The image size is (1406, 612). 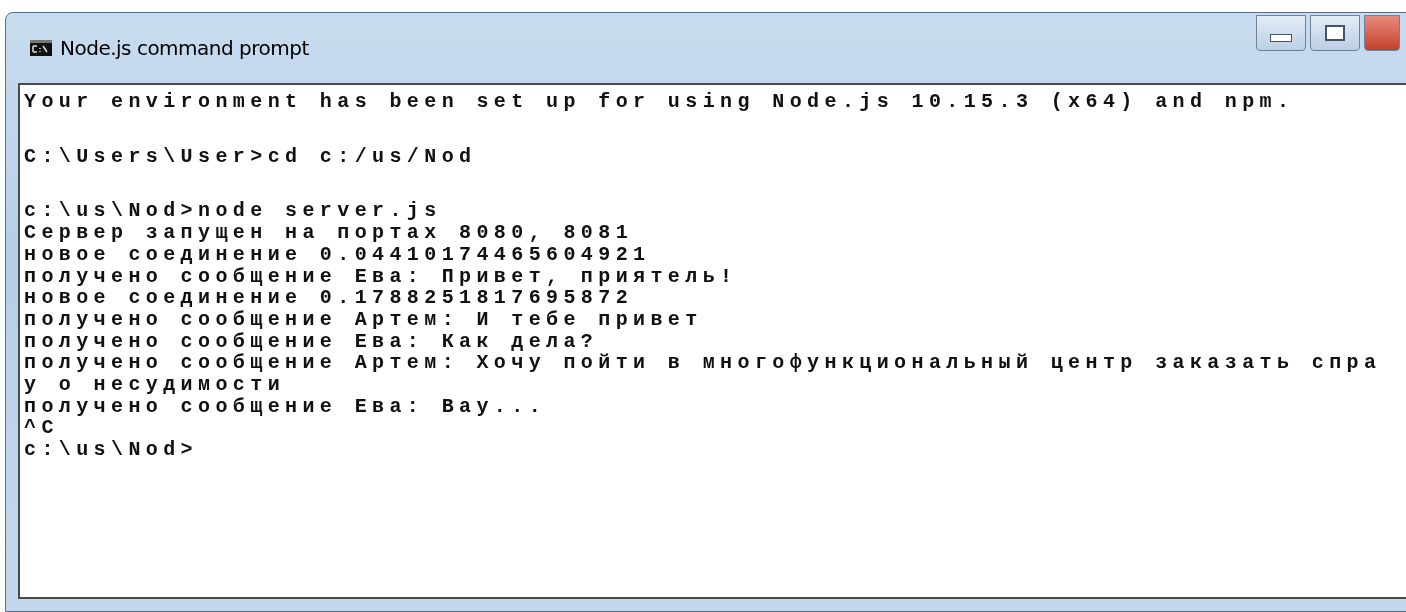 What do you see at coordinates (112, 450) in the screenshot?
I see `console-line: c:\us\Nod>` at bounding box center [112, 450].